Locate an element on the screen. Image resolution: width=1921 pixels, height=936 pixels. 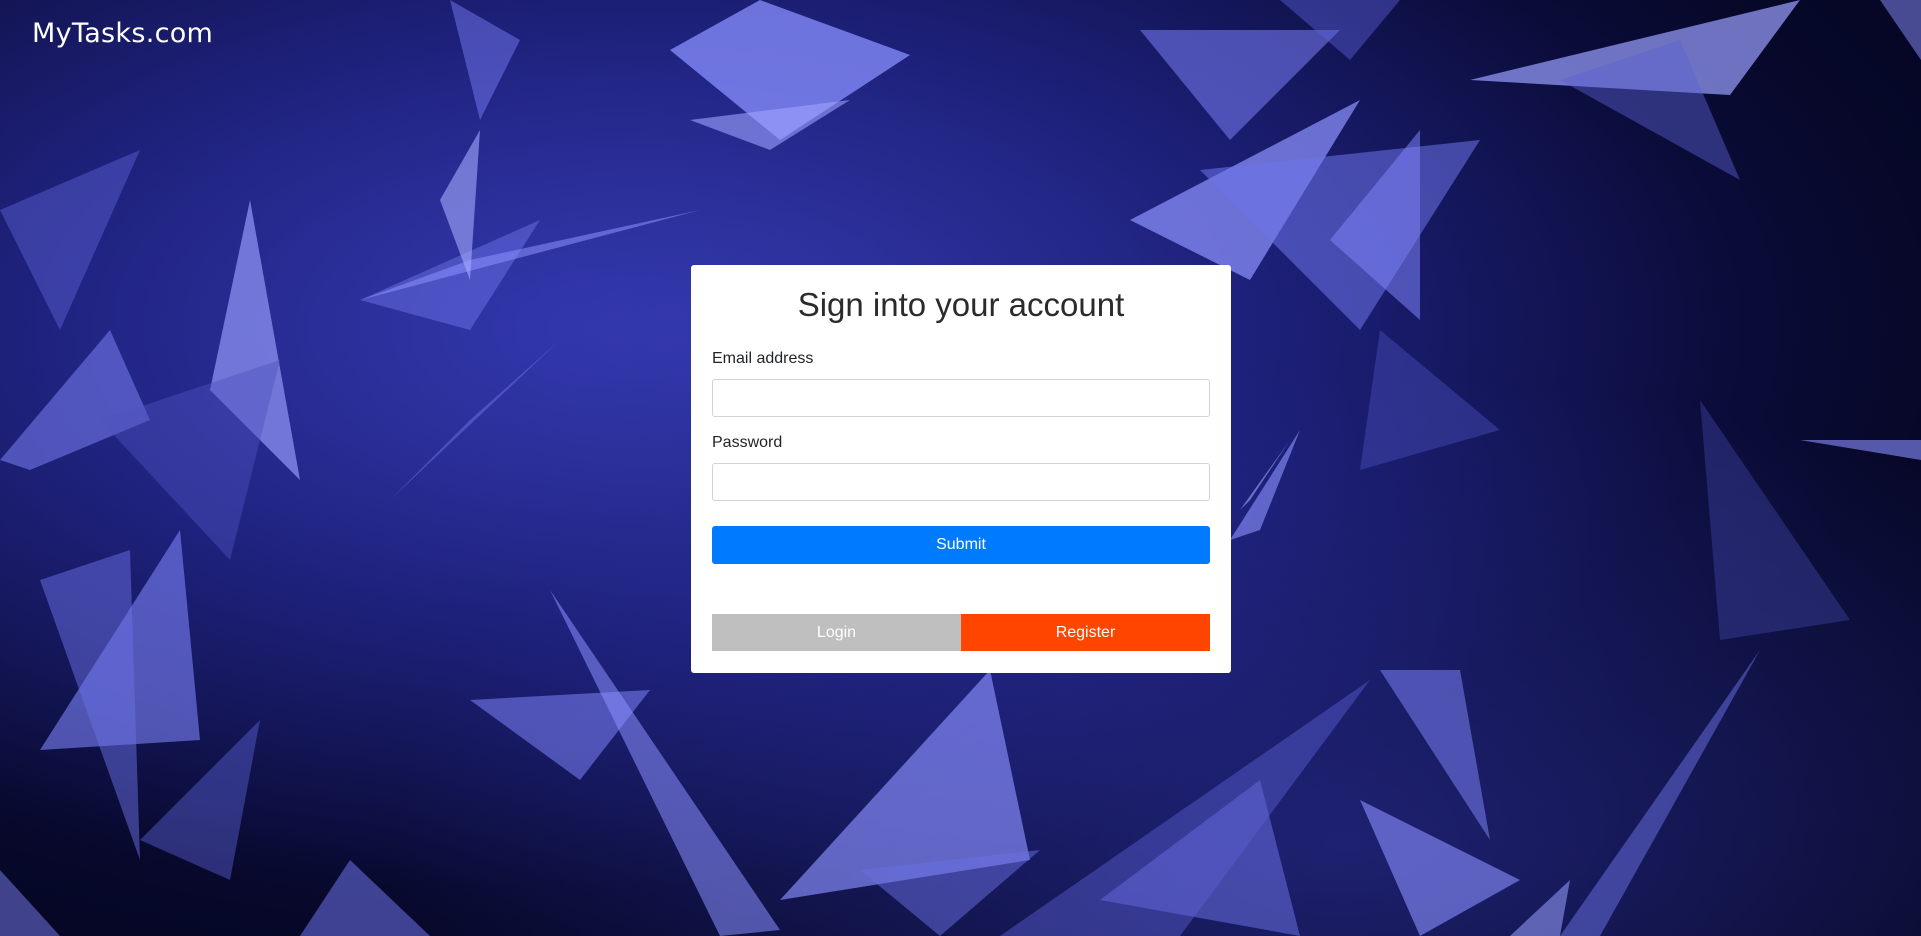
email-field is located at coordinates (961, 398).